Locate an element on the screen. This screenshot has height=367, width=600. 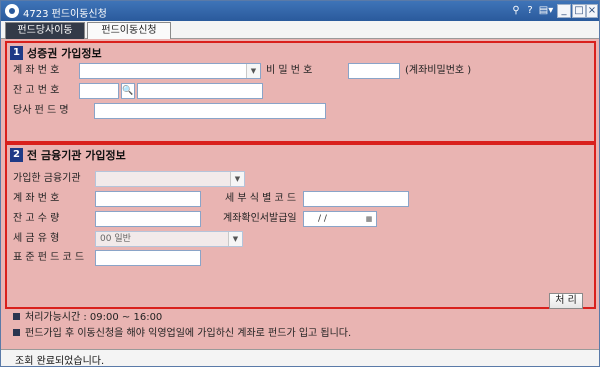
issue-date-value: / / is located at coordinates (322, 219).